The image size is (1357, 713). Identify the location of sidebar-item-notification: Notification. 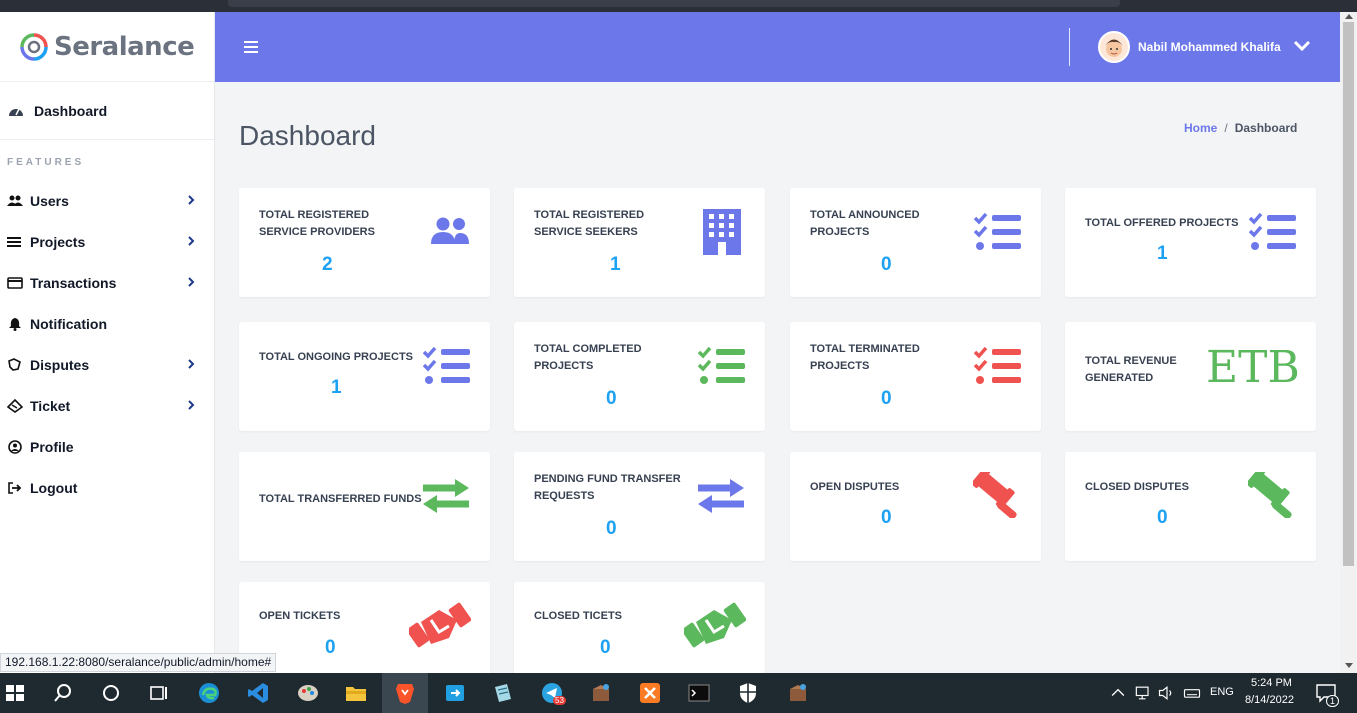
(107, 323).